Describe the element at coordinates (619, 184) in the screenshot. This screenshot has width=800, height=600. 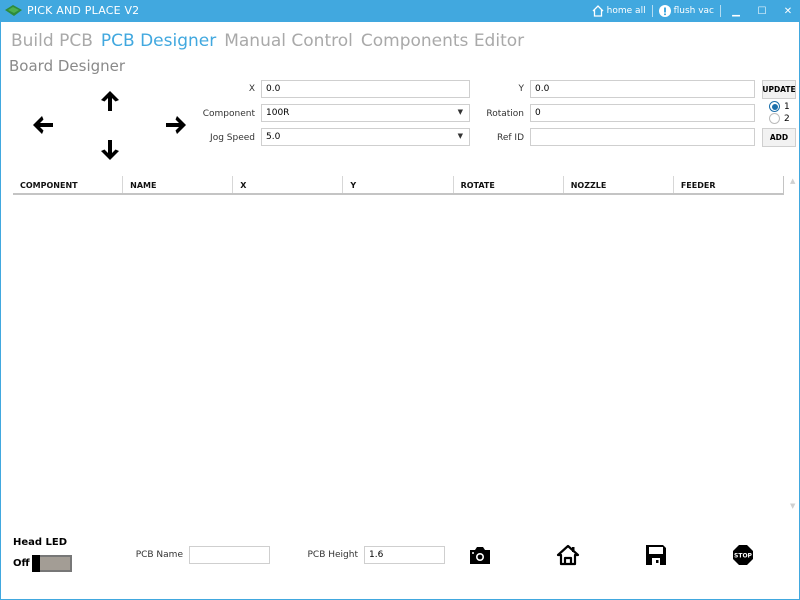
I see `column-header-nozzle: NOZZLE` at that location.